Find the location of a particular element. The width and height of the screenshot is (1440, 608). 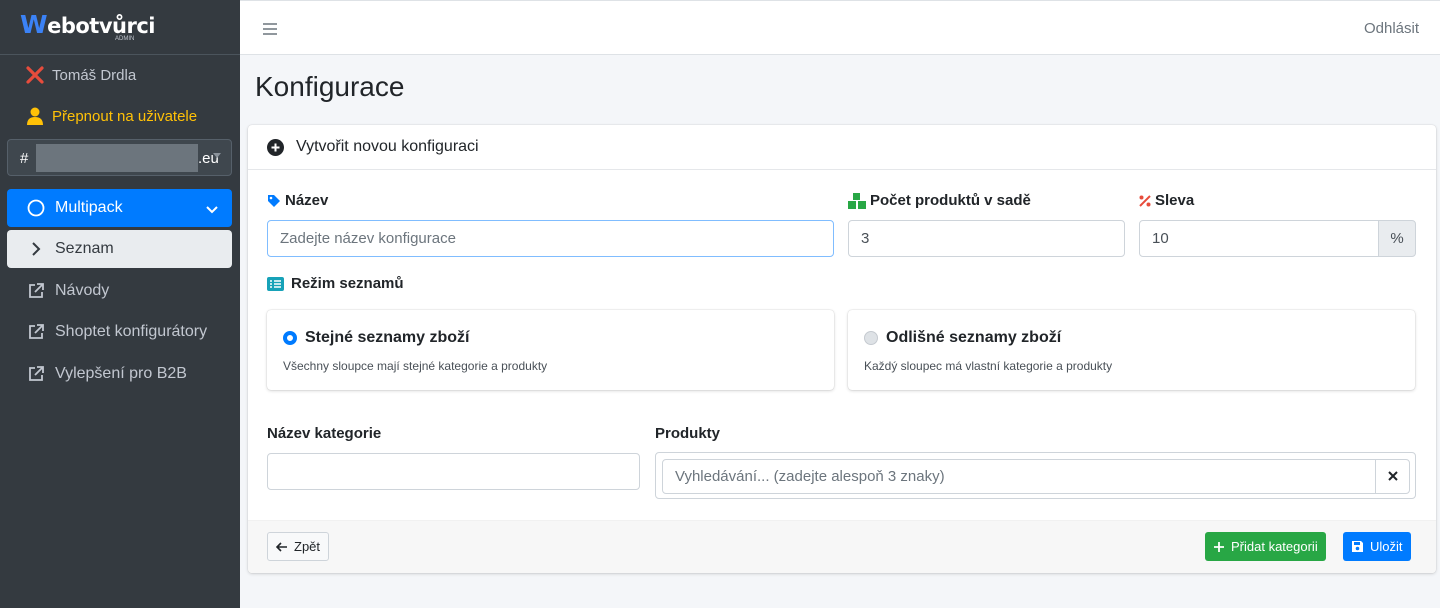

radio-selected is located at coordinates (290, 338).